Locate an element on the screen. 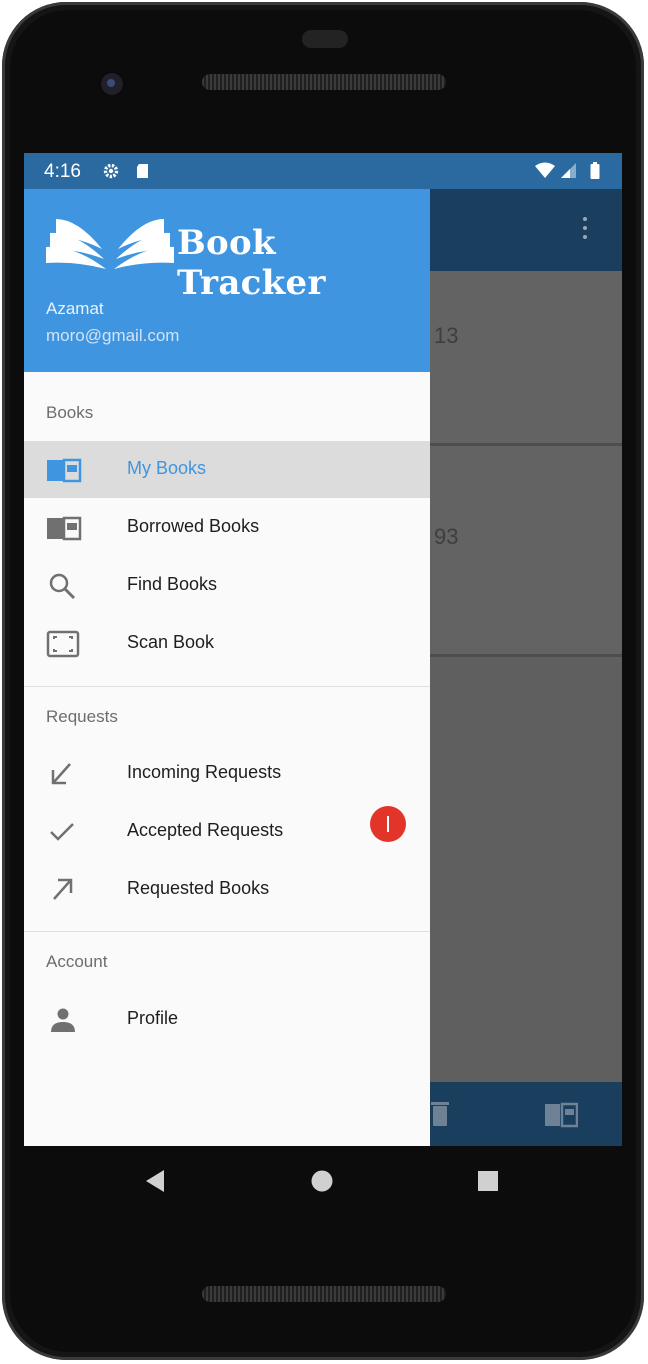 This screenshot has width=648, height=1364. notification-badge is located at coordinates (388, 824).